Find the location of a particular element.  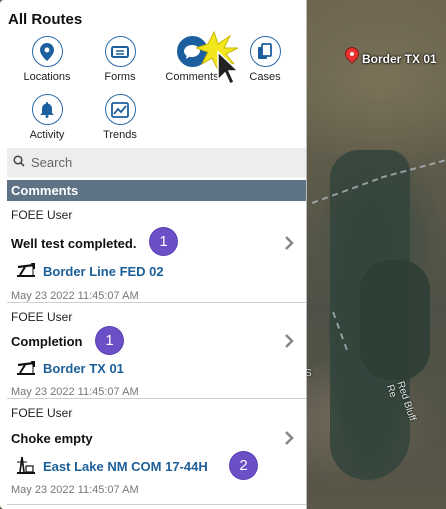

click-indicator-icon is located at coordinates (221, 60).